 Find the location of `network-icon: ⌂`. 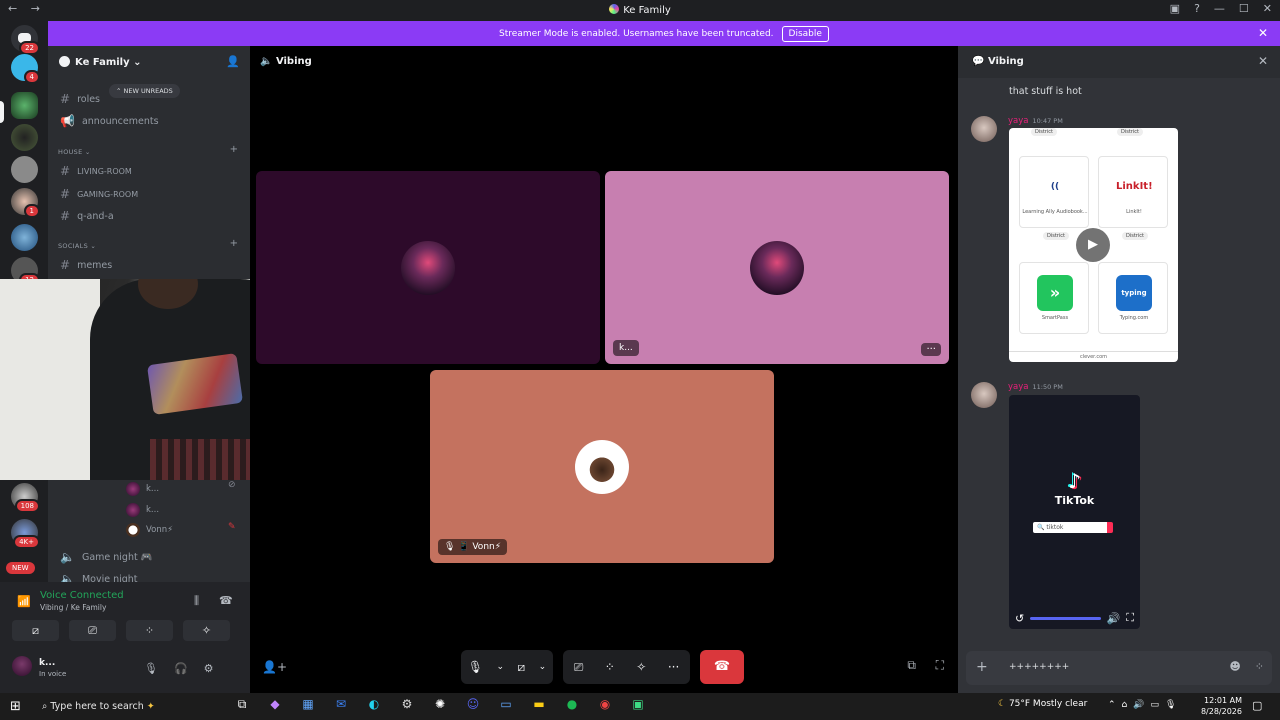

network-icon: ⌂ is located at coordinates (1125, 705).